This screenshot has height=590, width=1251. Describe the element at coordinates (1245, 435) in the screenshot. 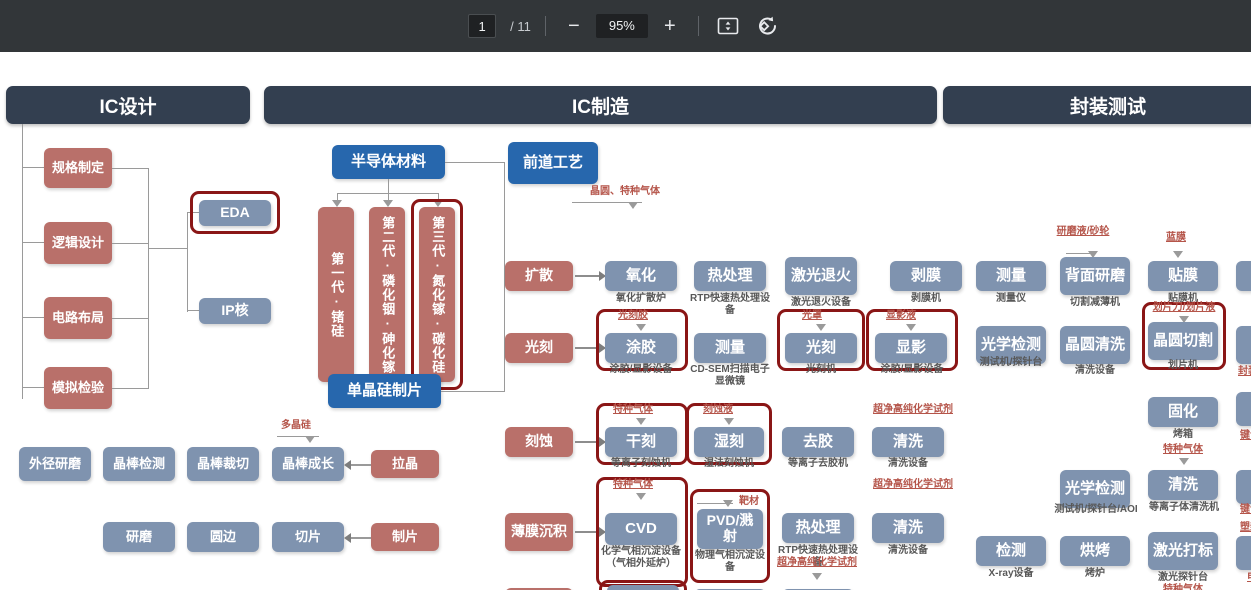

I see `pkg-edge-label-bond-1: 键合` at that location.